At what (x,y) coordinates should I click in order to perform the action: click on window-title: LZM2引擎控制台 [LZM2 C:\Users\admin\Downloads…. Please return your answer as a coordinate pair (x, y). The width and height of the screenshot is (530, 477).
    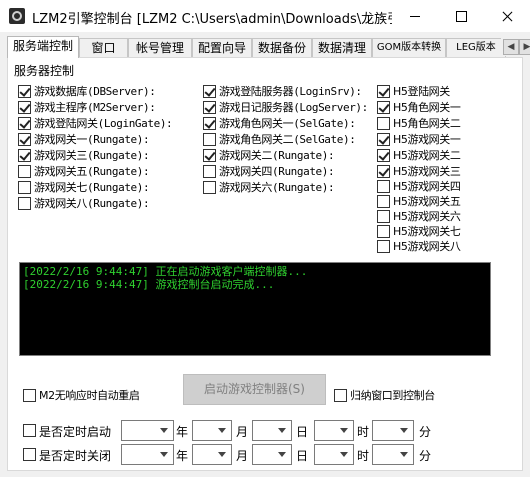
    Looking at the image, I should click on (212, 19).